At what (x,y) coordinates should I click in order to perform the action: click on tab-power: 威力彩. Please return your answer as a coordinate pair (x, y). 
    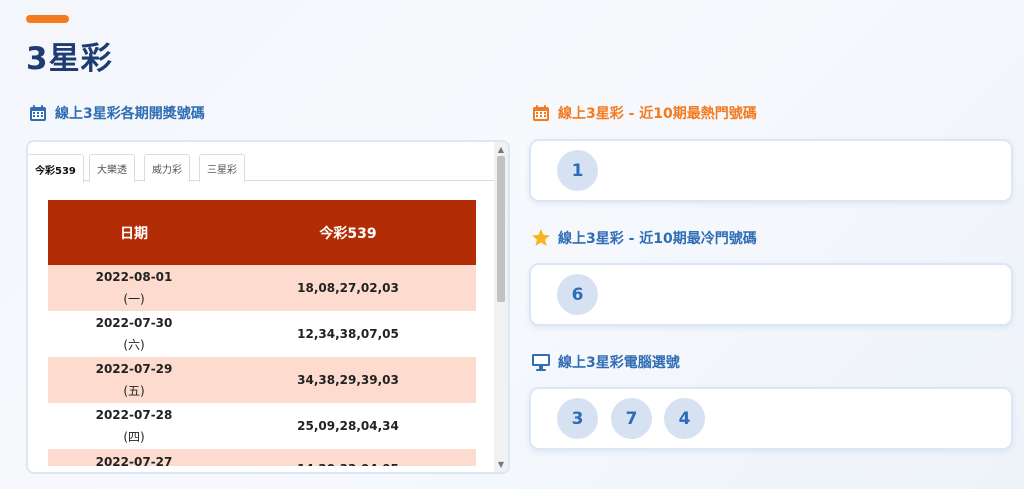
    Looking at the image, I should click on (167, 168).